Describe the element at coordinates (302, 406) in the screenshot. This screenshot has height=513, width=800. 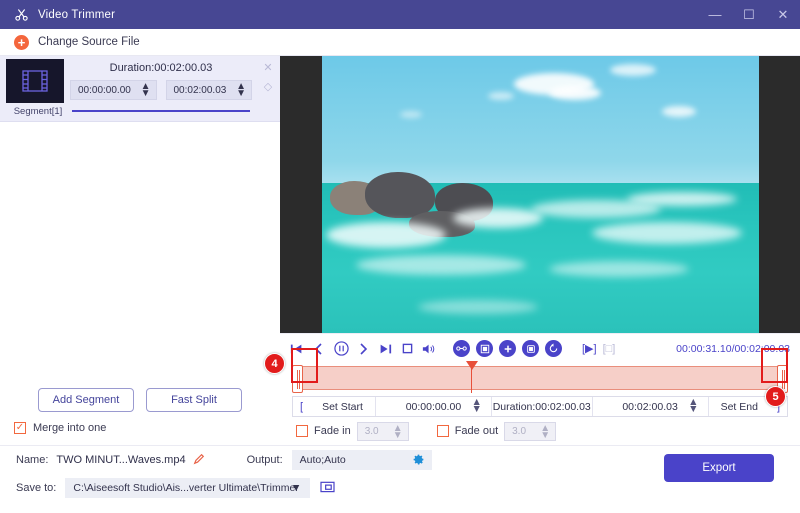
I see `start-bracket-icon: [` at that location.